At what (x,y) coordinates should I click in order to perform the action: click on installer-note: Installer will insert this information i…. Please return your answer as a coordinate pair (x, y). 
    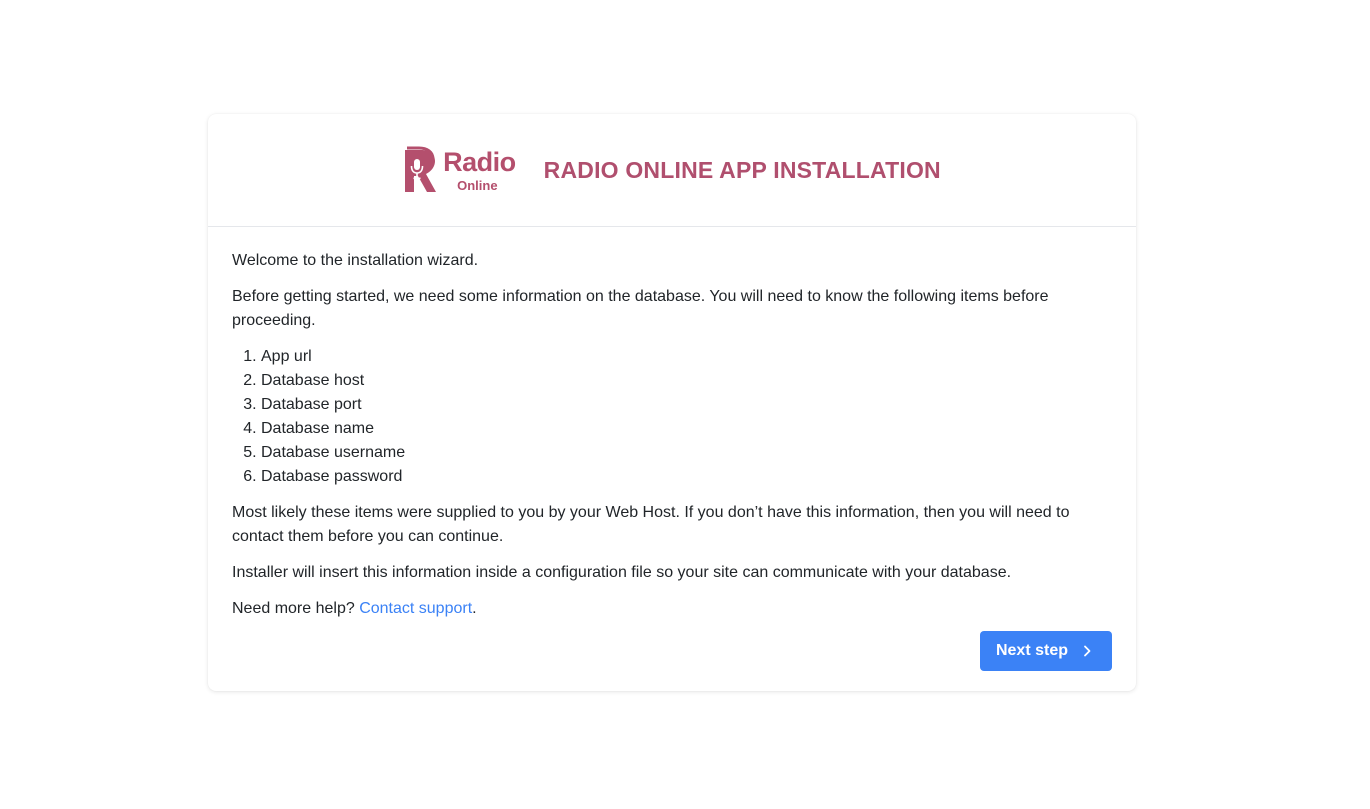
    Looking at the image, I should click on (622, 572).